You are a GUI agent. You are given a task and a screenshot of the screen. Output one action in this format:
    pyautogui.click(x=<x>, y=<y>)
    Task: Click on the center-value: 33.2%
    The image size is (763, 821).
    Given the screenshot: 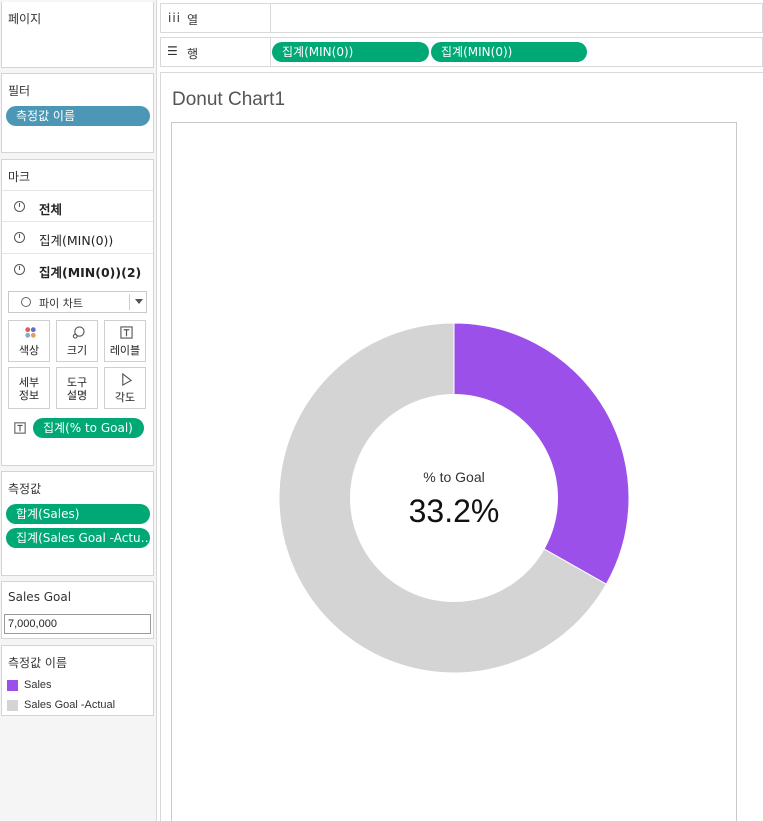 What is the action you would take?
    pyautogui.click(x=454, y=511)
    